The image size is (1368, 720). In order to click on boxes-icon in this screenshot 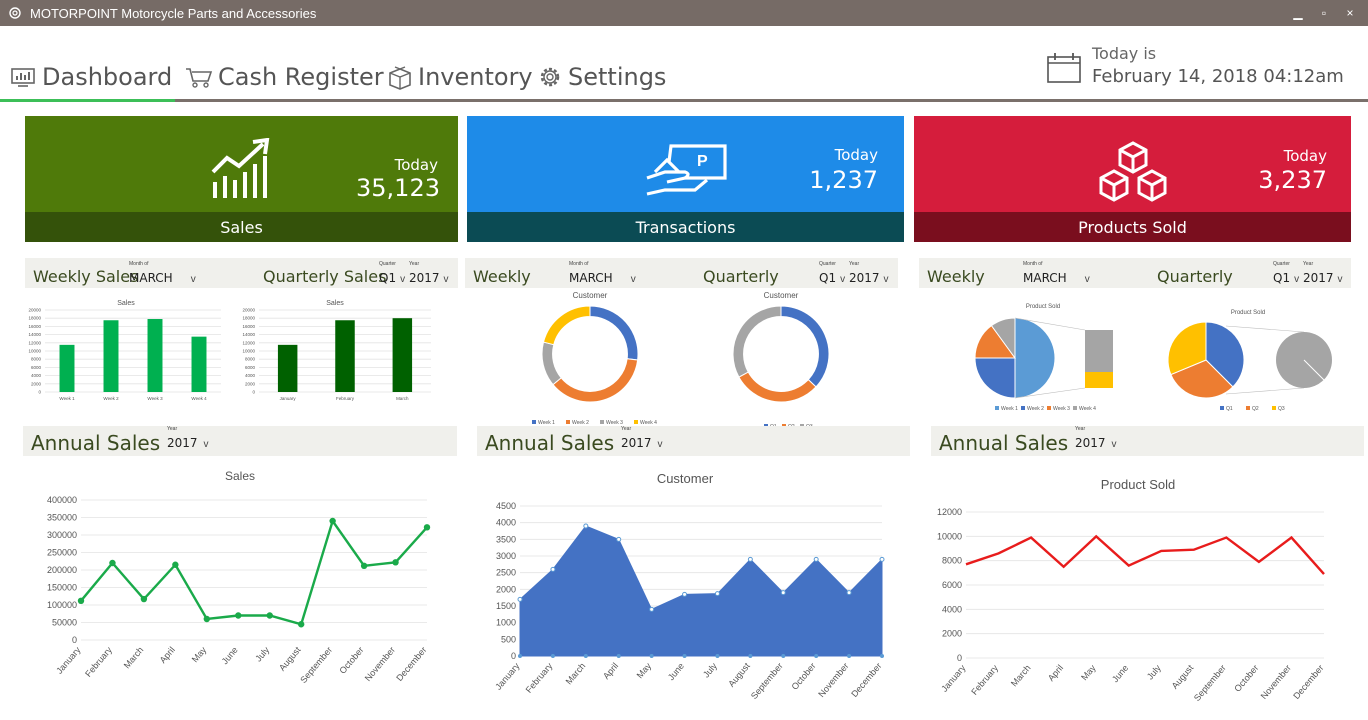, I will do `click(1133, 171)`.